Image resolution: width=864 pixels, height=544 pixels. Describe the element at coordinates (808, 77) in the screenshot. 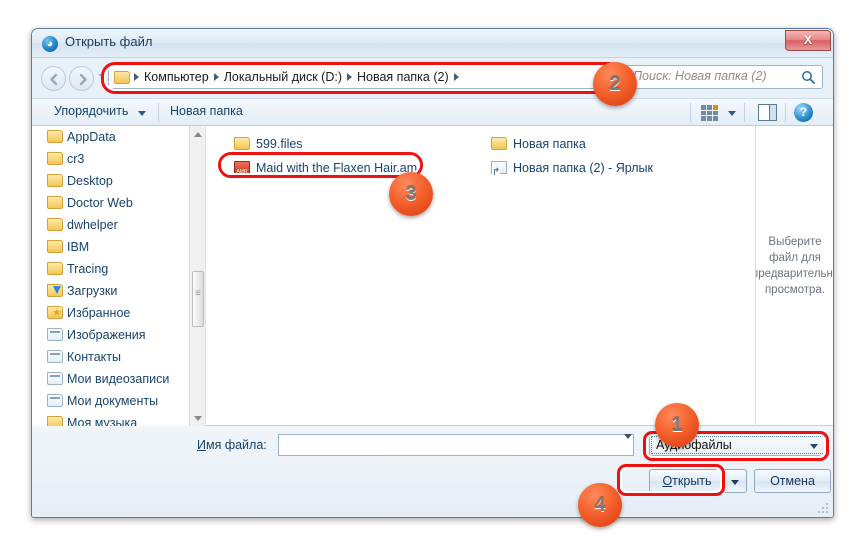

I see `search-icon` at that location.